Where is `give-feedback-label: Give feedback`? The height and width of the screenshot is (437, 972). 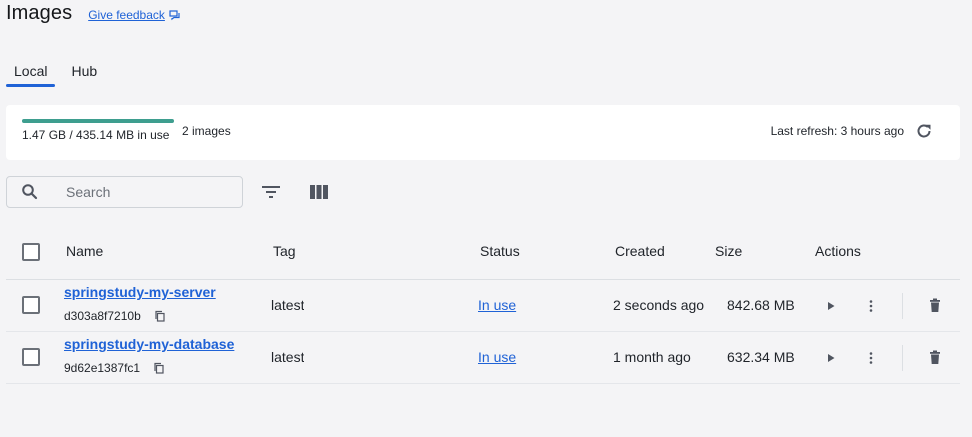 give-feedback-label: Give feedback is located at coordinates (126, 15).